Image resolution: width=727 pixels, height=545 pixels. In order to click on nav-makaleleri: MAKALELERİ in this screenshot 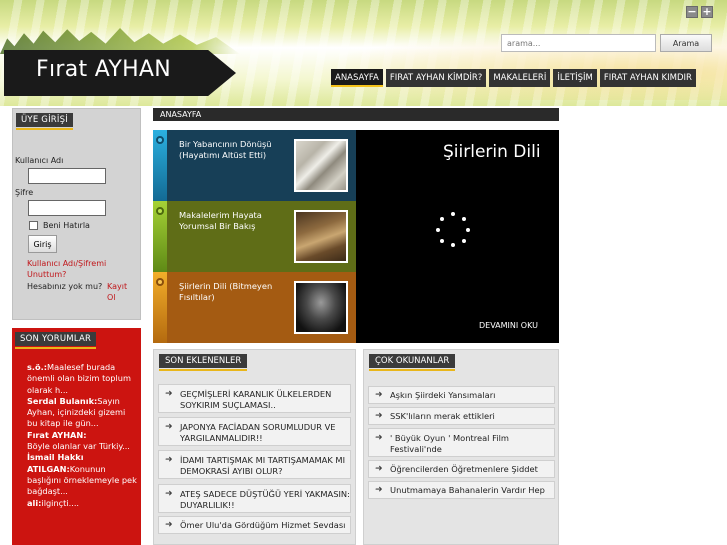, I will do `click(520, 78)`.